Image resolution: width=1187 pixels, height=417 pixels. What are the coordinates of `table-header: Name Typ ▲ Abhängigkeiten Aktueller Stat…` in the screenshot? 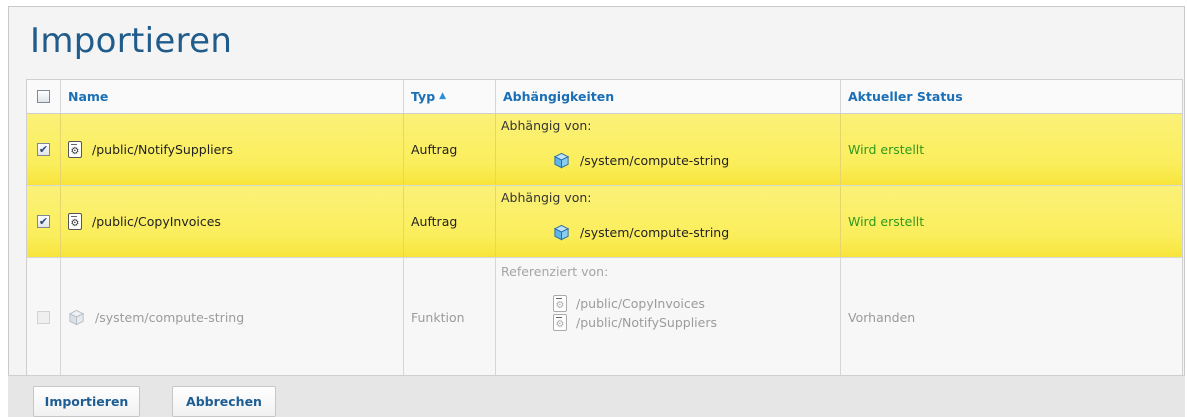 It's located at (604, 97).